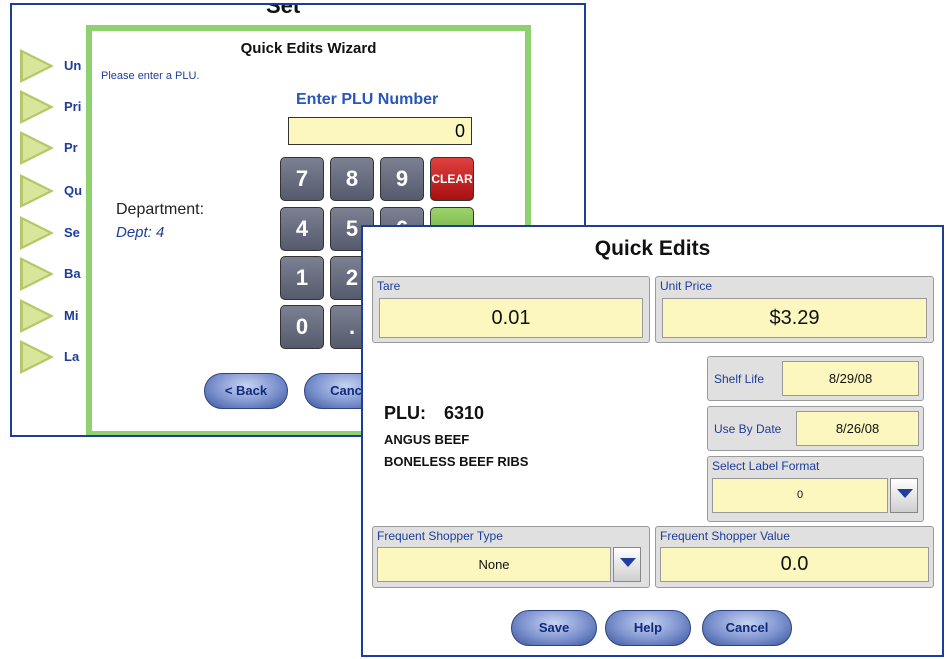  I want to click on background-title: Set, so click(283, 10).